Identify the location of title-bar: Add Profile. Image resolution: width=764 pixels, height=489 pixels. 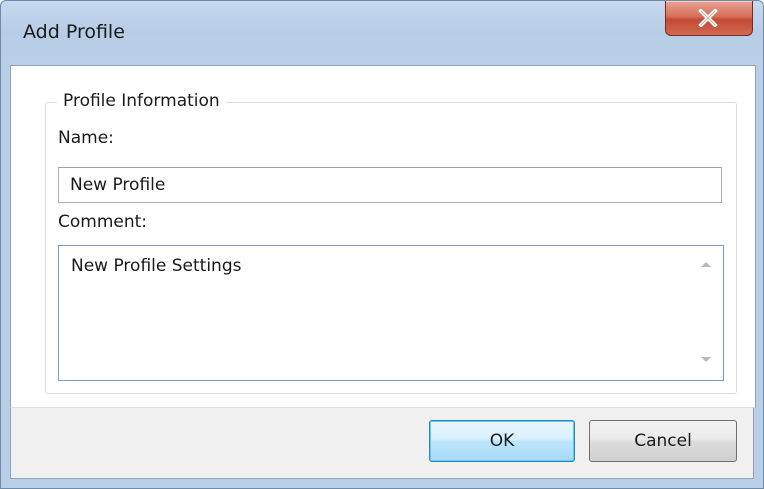
(382, 33).